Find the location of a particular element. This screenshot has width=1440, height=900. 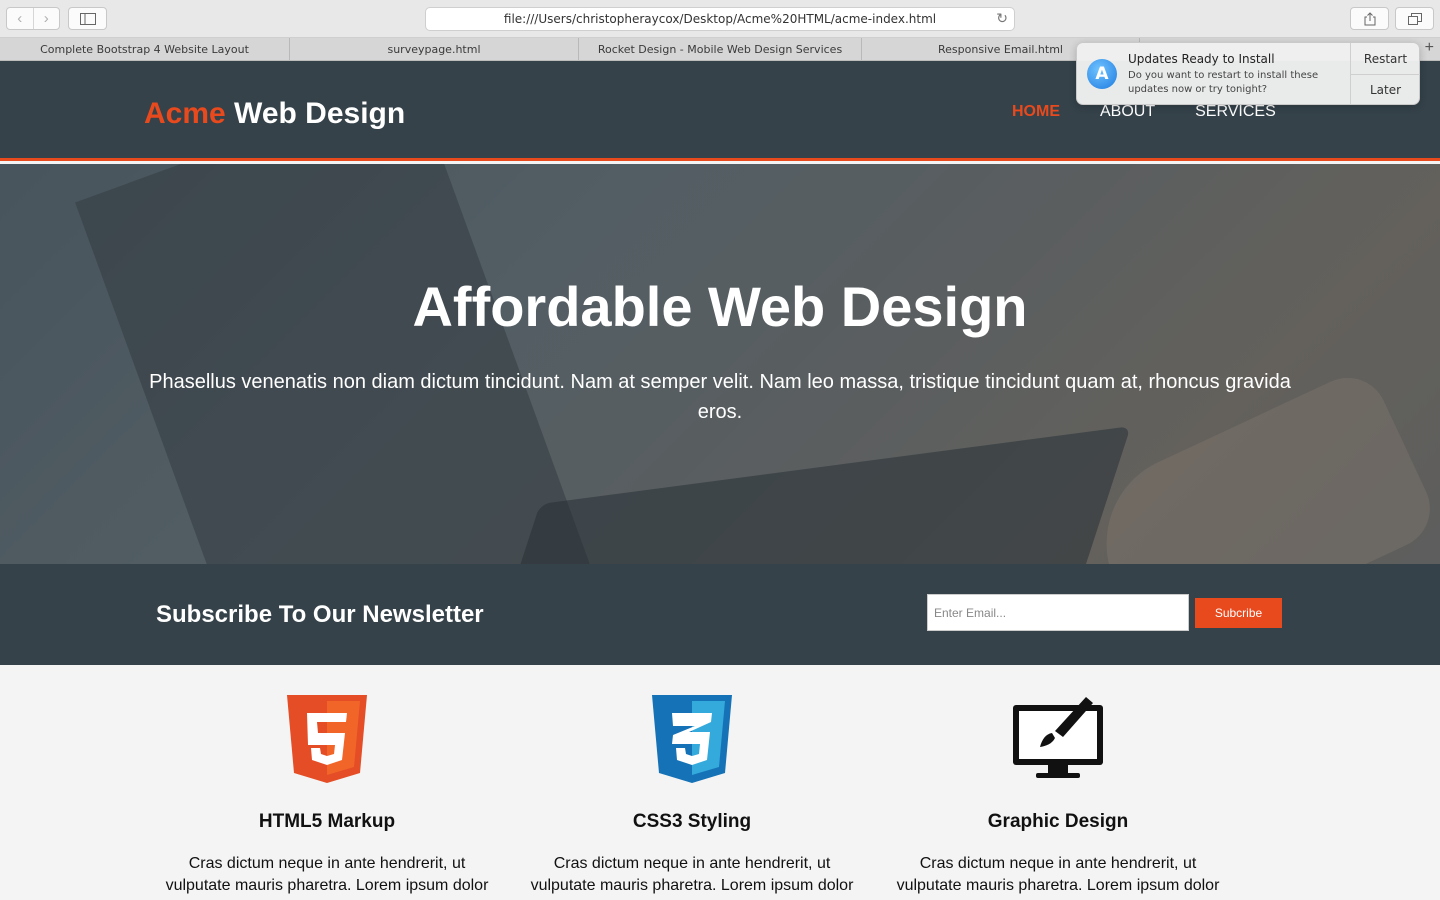

feature-title: CSS3 Styling is located at coordinates (692, 821).